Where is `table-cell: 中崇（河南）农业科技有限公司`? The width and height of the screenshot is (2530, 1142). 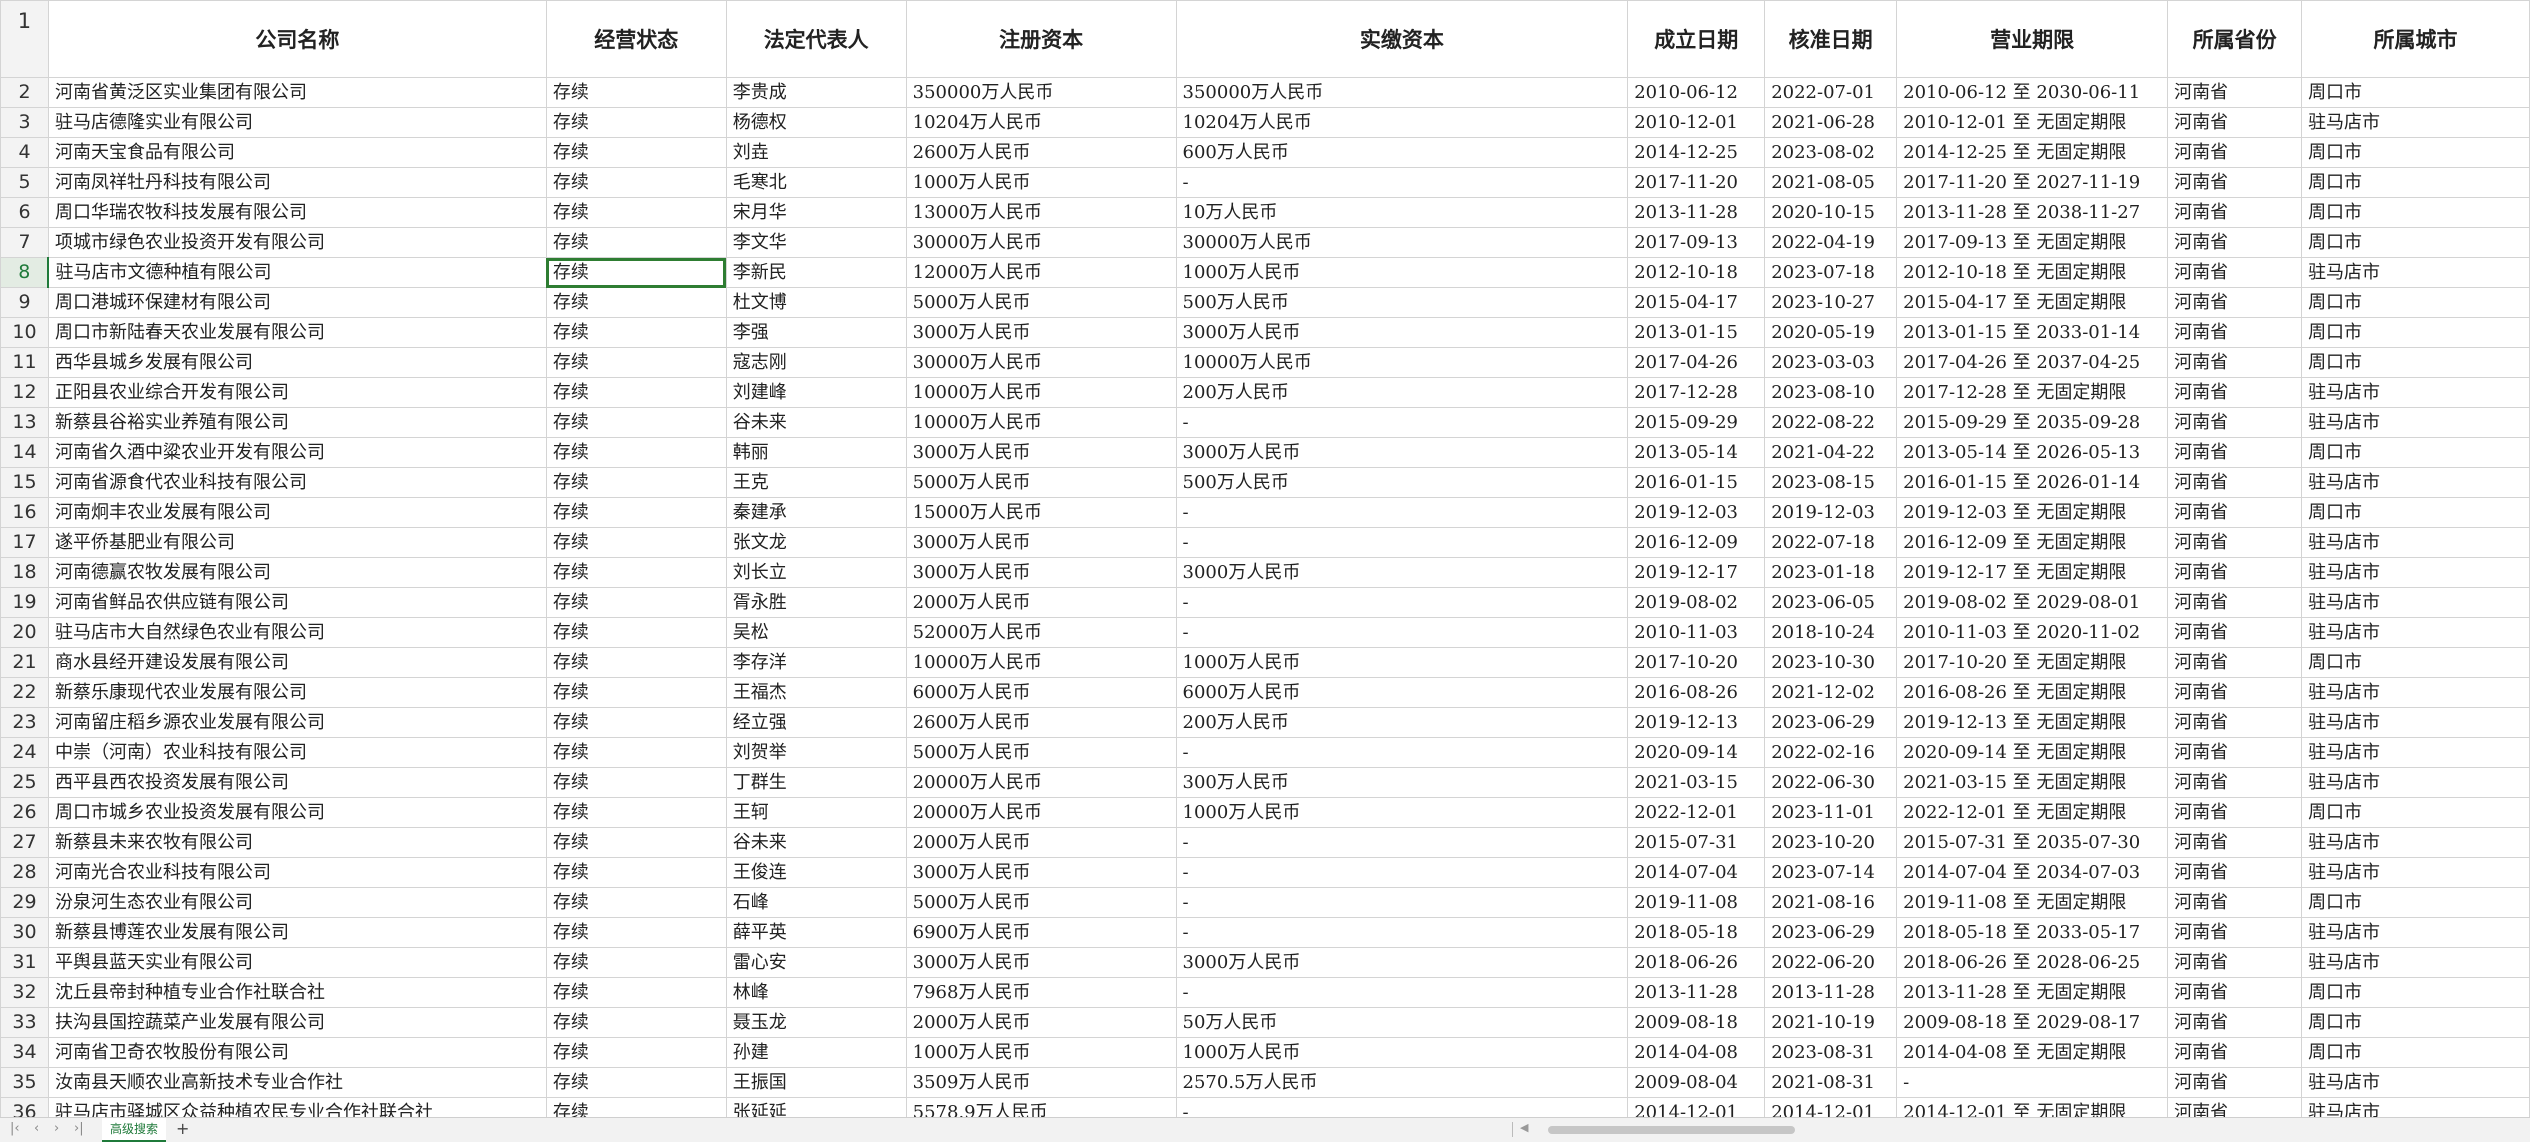
table-cell: 中崇（河南）农业科技有限公司 is located at coordinates (297, 752).